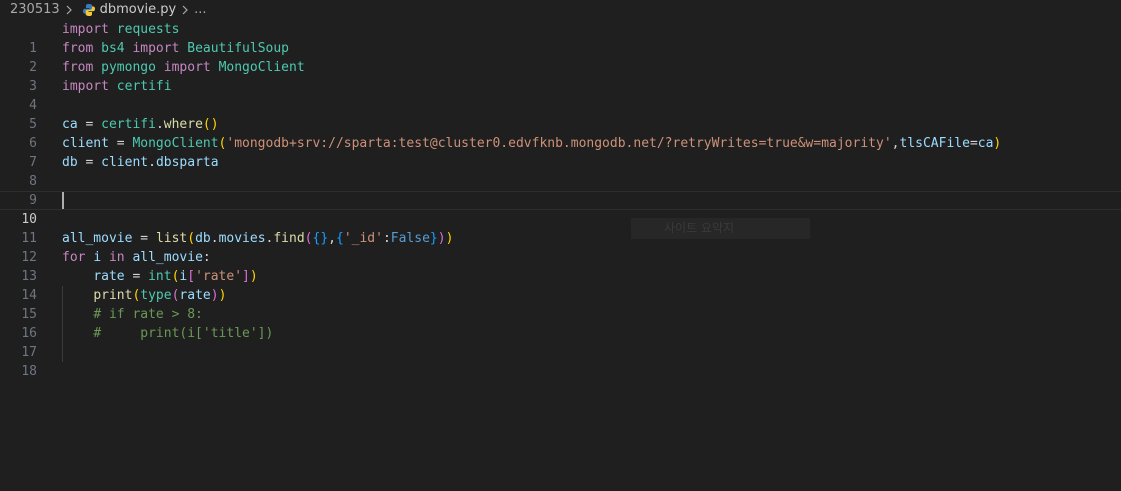  I want to click on code-text: import certifi, so click(117, 86).